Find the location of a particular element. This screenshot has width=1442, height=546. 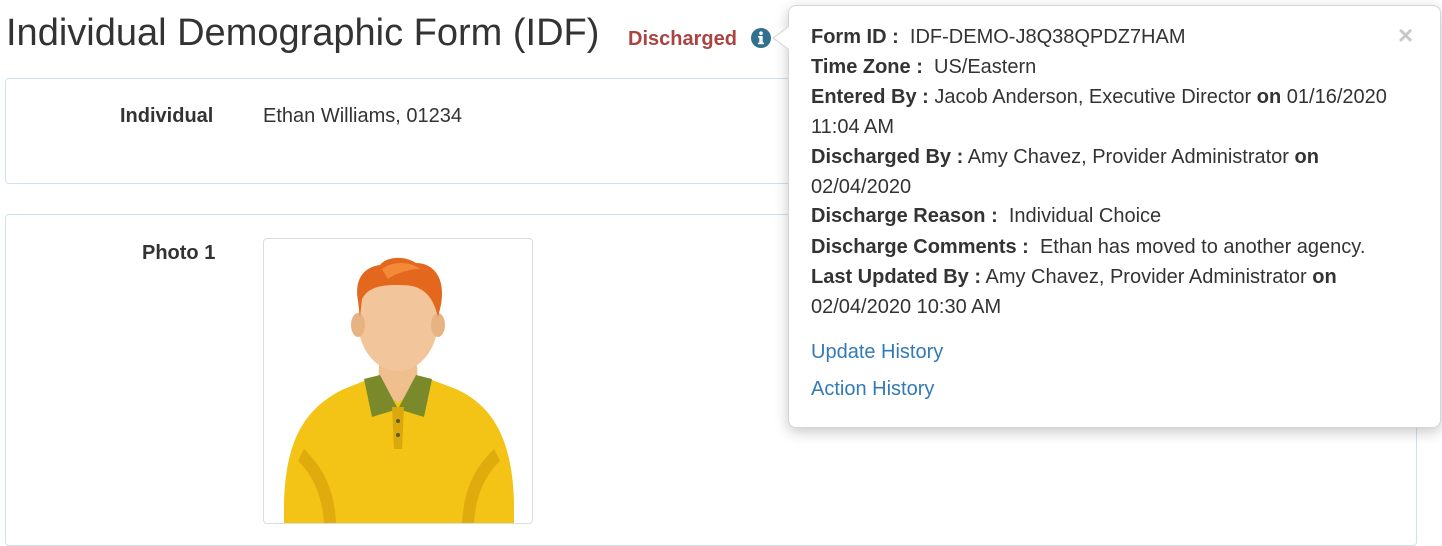

entered-by-date: 01/16/2020 is located at coordinates (1336, 97).